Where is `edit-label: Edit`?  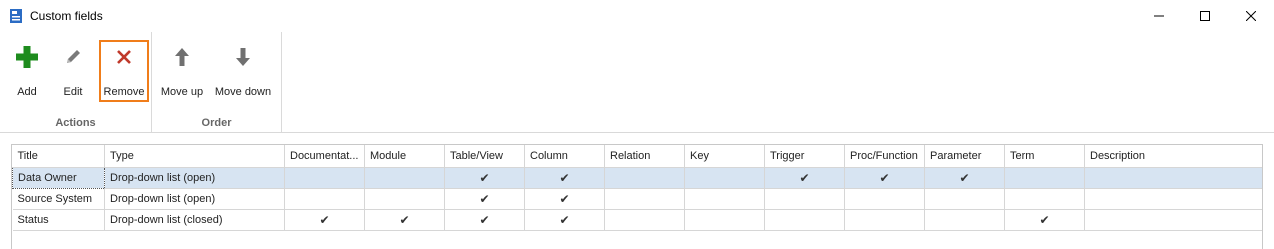
edit-label: Edit is located at coordinates (73, 92).